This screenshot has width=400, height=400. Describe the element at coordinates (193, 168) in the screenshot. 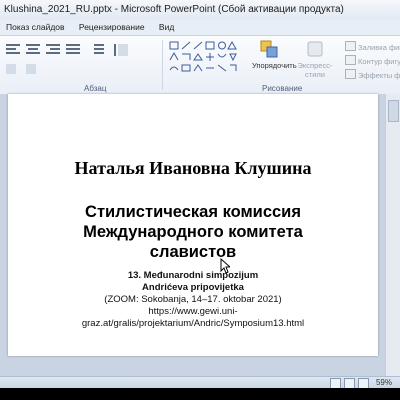

I see `slide-author: Наталья Ивановна Клушина` at that location.